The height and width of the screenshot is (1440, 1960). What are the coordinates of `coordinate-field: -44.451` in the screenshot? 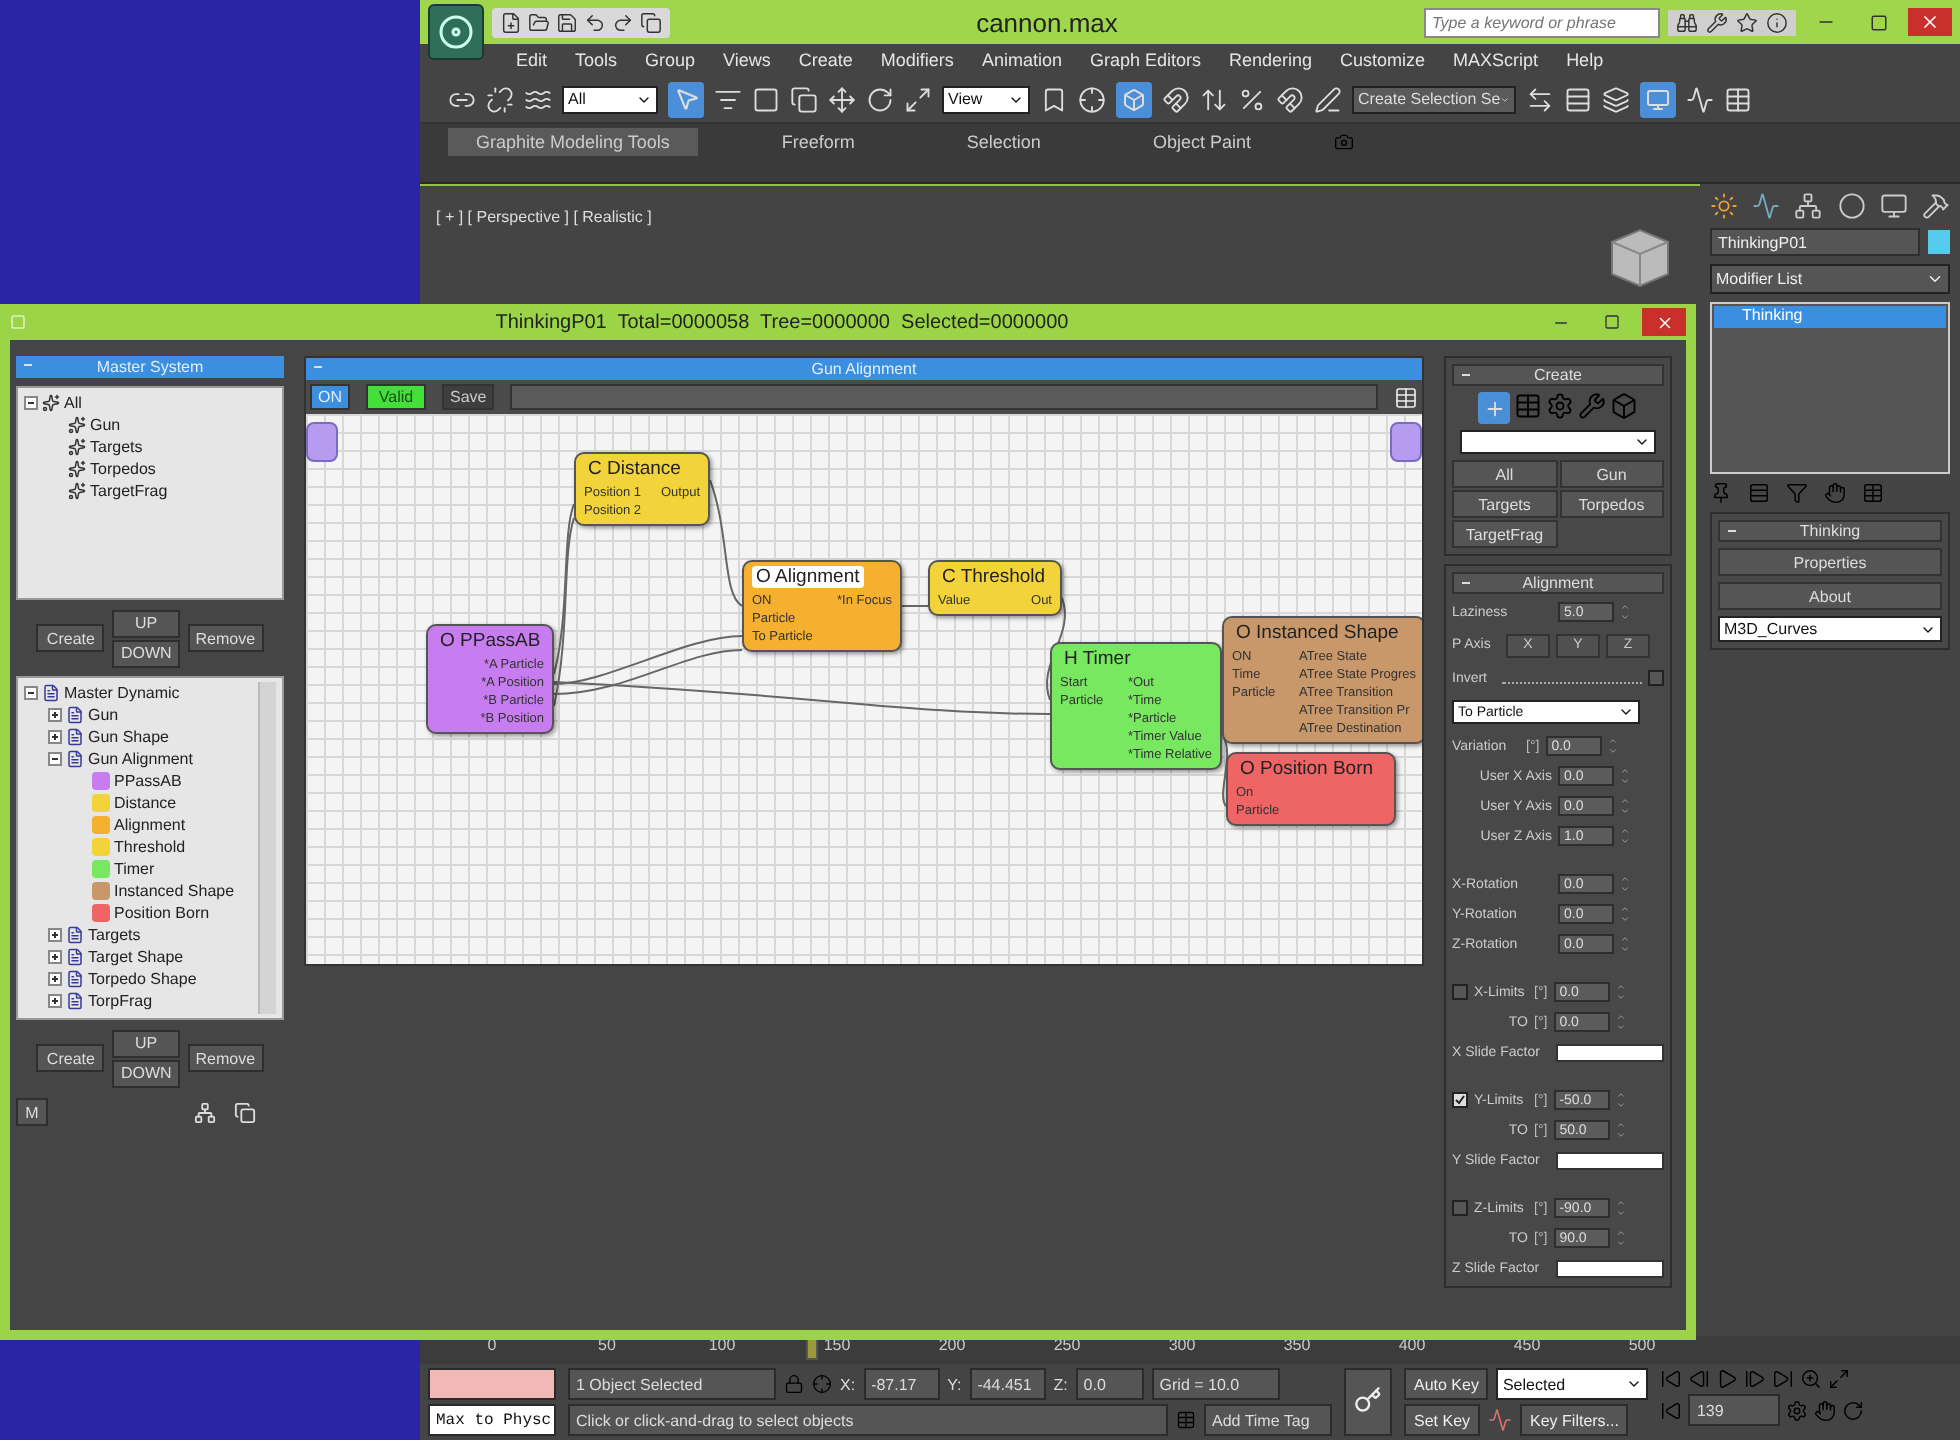 It's located at (1007, 1384).